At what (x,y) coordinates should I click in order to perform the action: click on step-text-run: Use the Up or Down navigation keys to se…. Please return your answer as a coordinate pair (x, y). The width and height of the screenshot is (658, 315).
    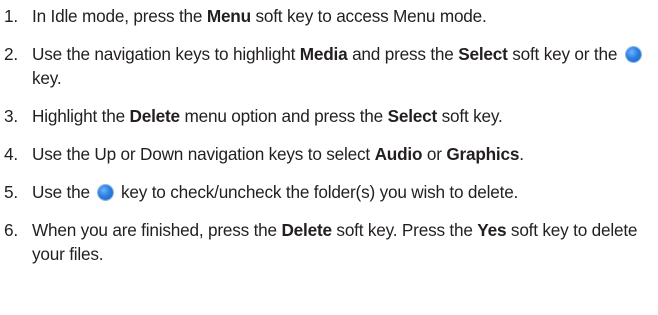
    Looking at the image, I should click on (203, 154).